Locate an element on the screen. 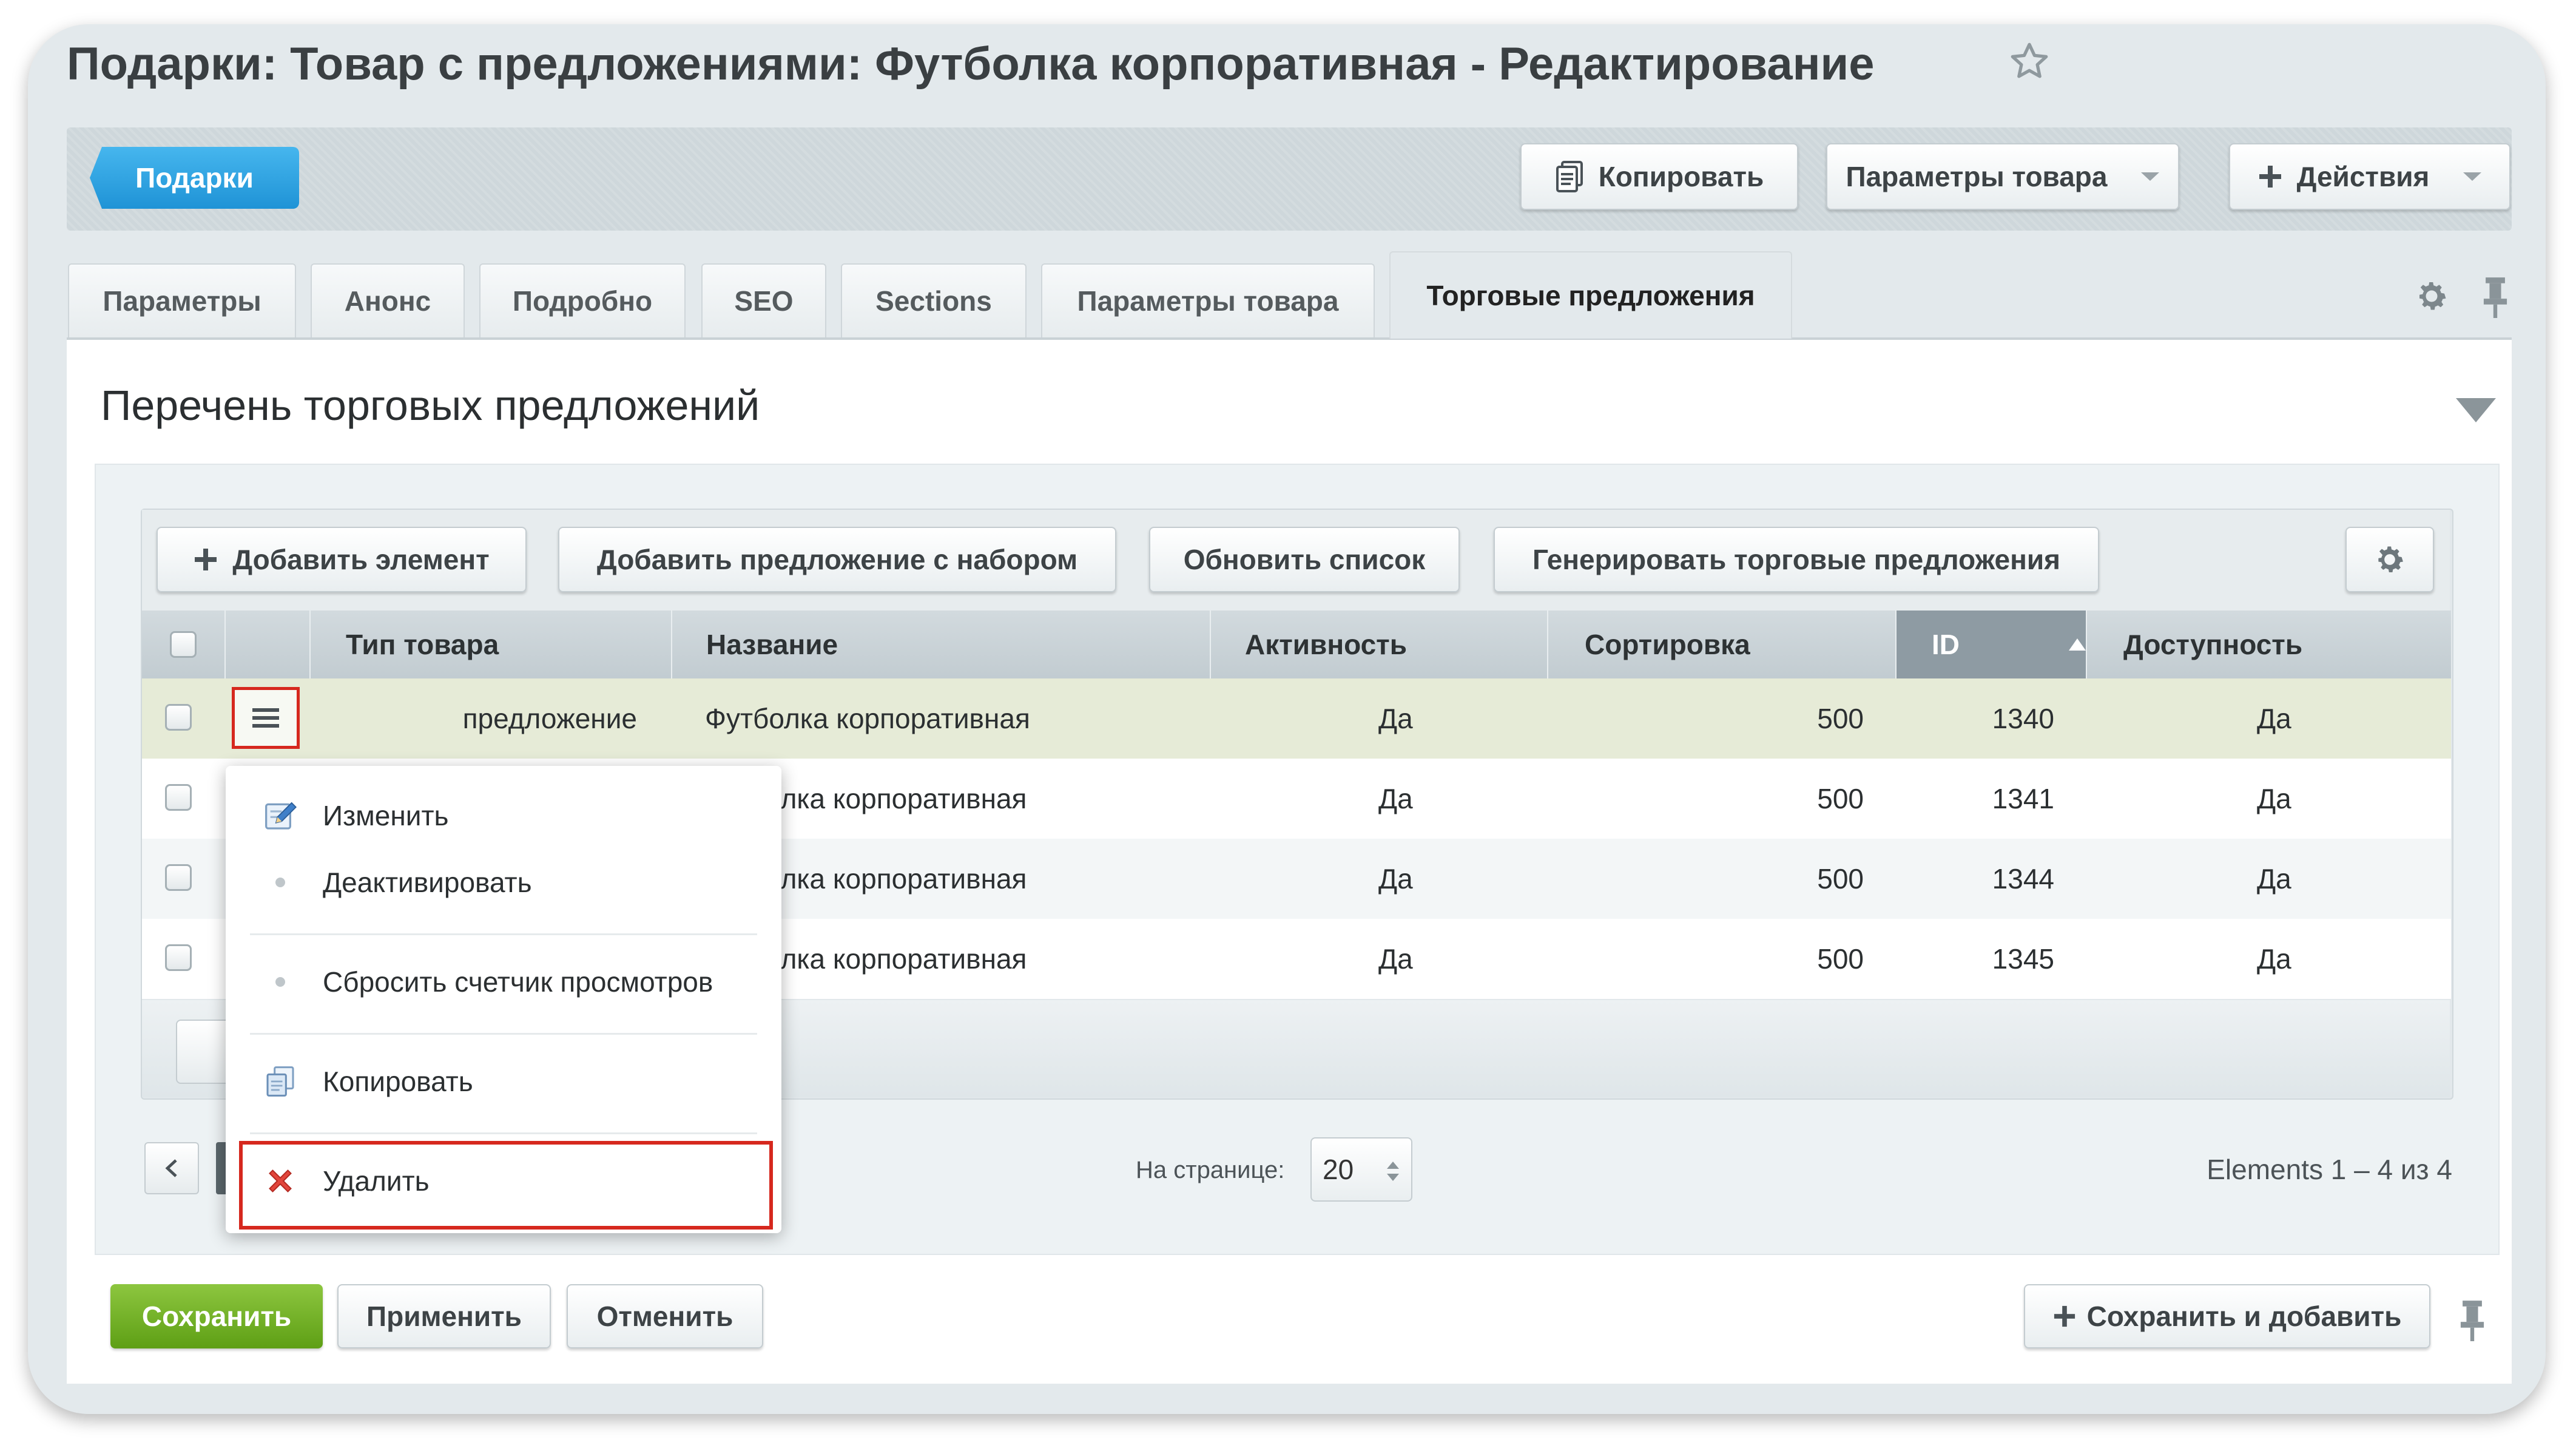  menu-item-edit-label: Изменить is located at coordinates (386, 815).